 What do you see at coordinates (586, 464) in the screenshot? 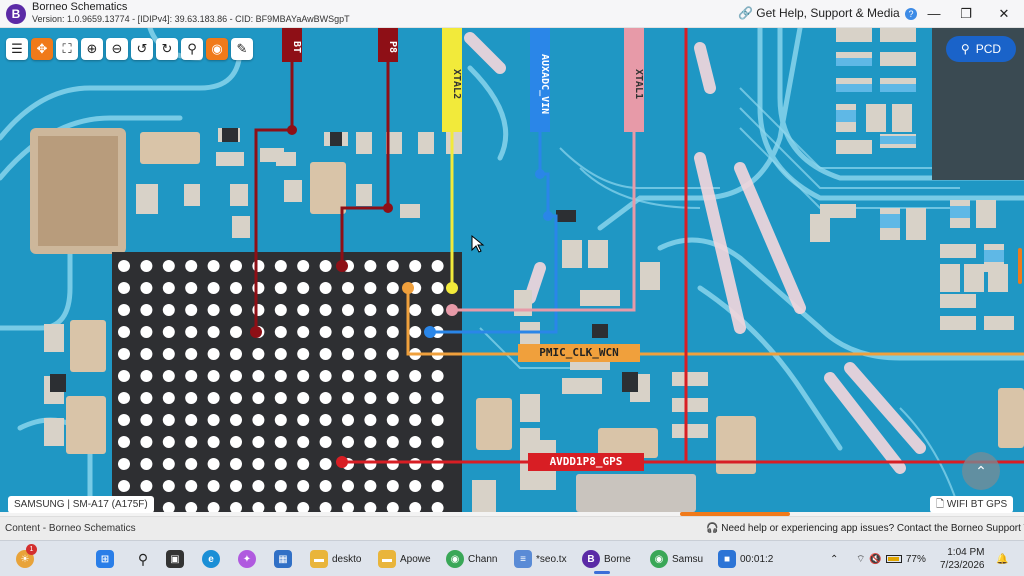
I see `net-label-avdd1p8-gps: AVDD1P8_GPS` at bounding box center [586, 464].